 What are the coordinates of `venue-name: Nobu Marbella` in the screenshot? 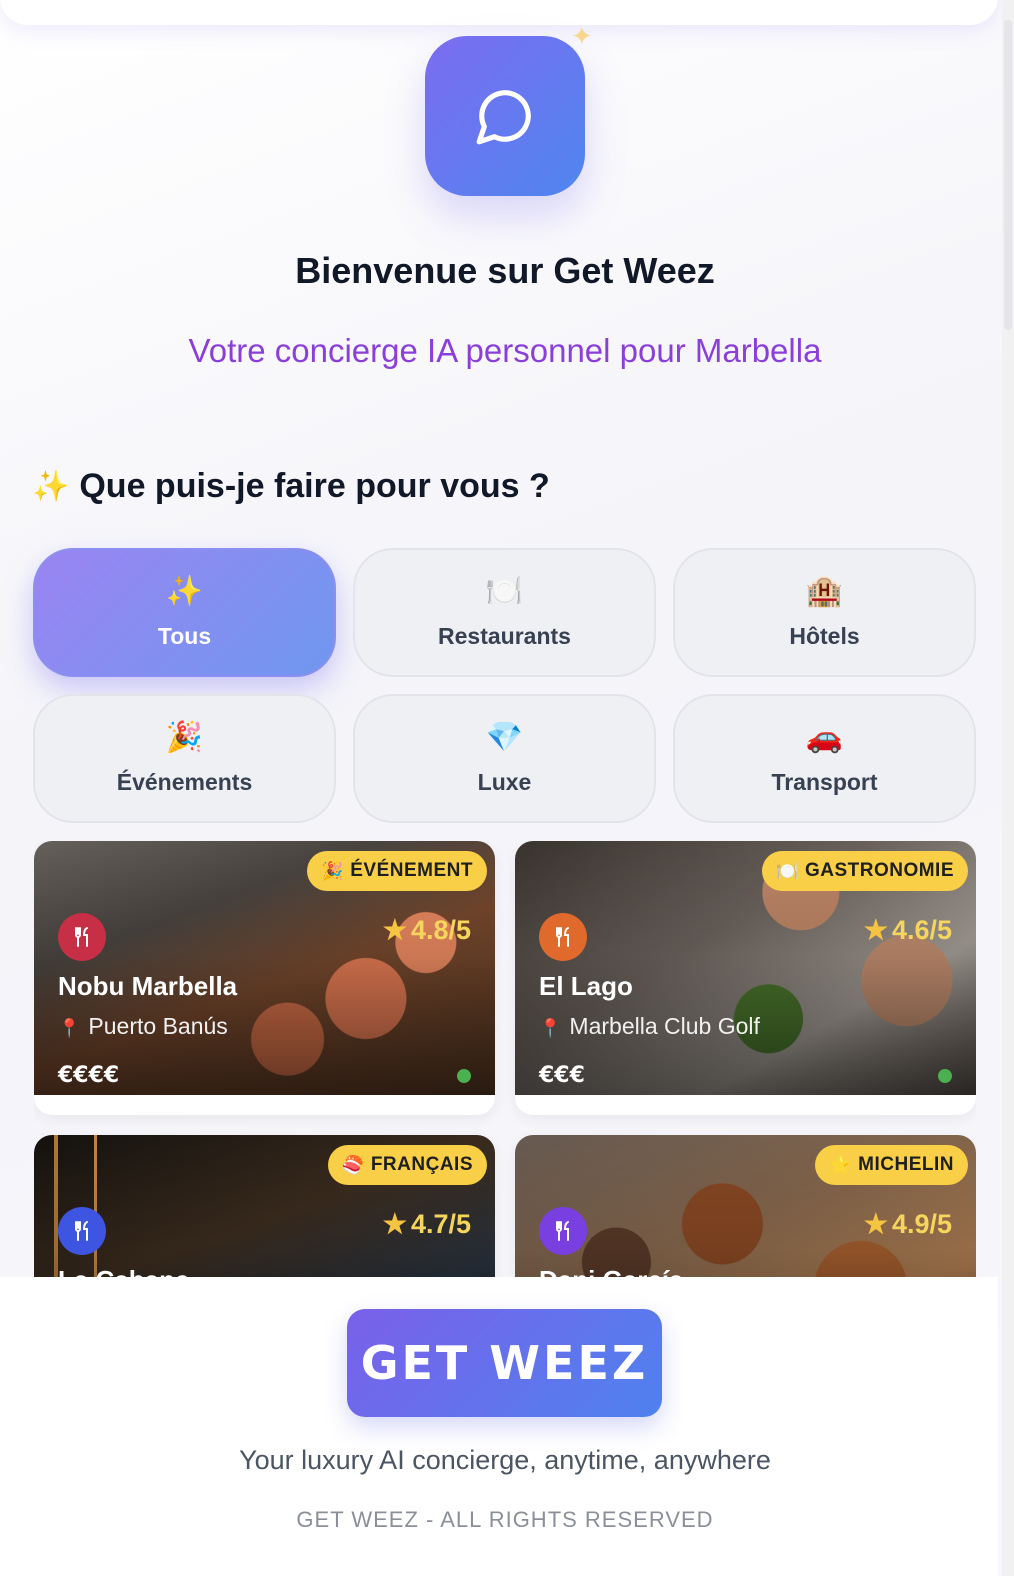 It's located at (148, 986).